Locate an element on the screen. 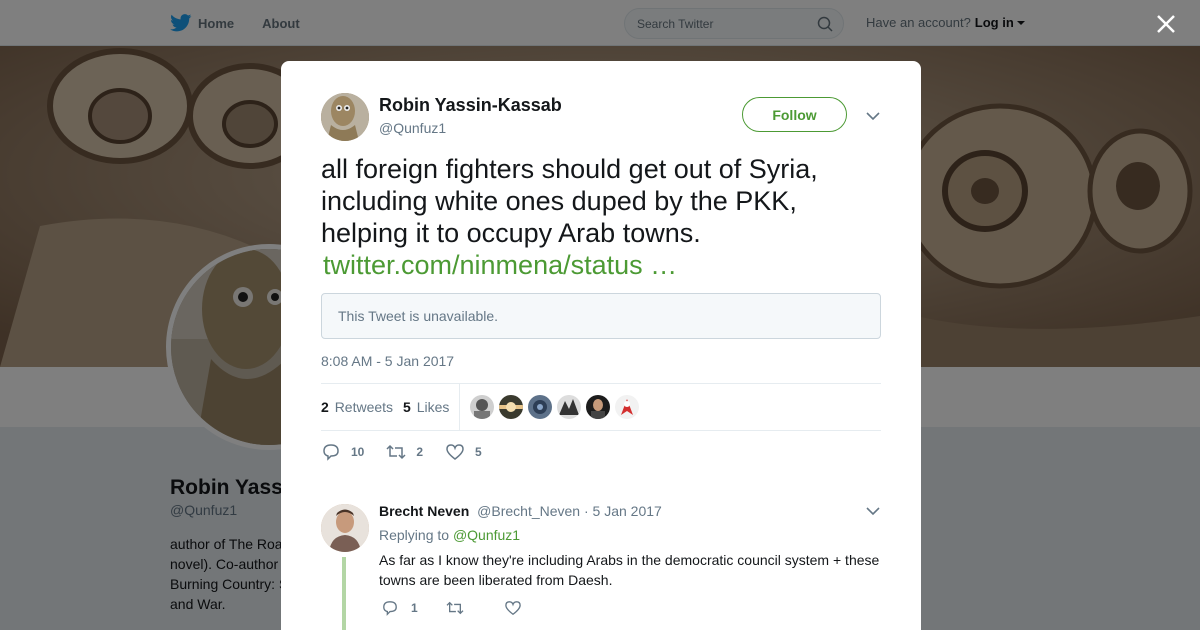 The image size is (1200, 630). likes-label: Likes is located at coordinates (433, 407).